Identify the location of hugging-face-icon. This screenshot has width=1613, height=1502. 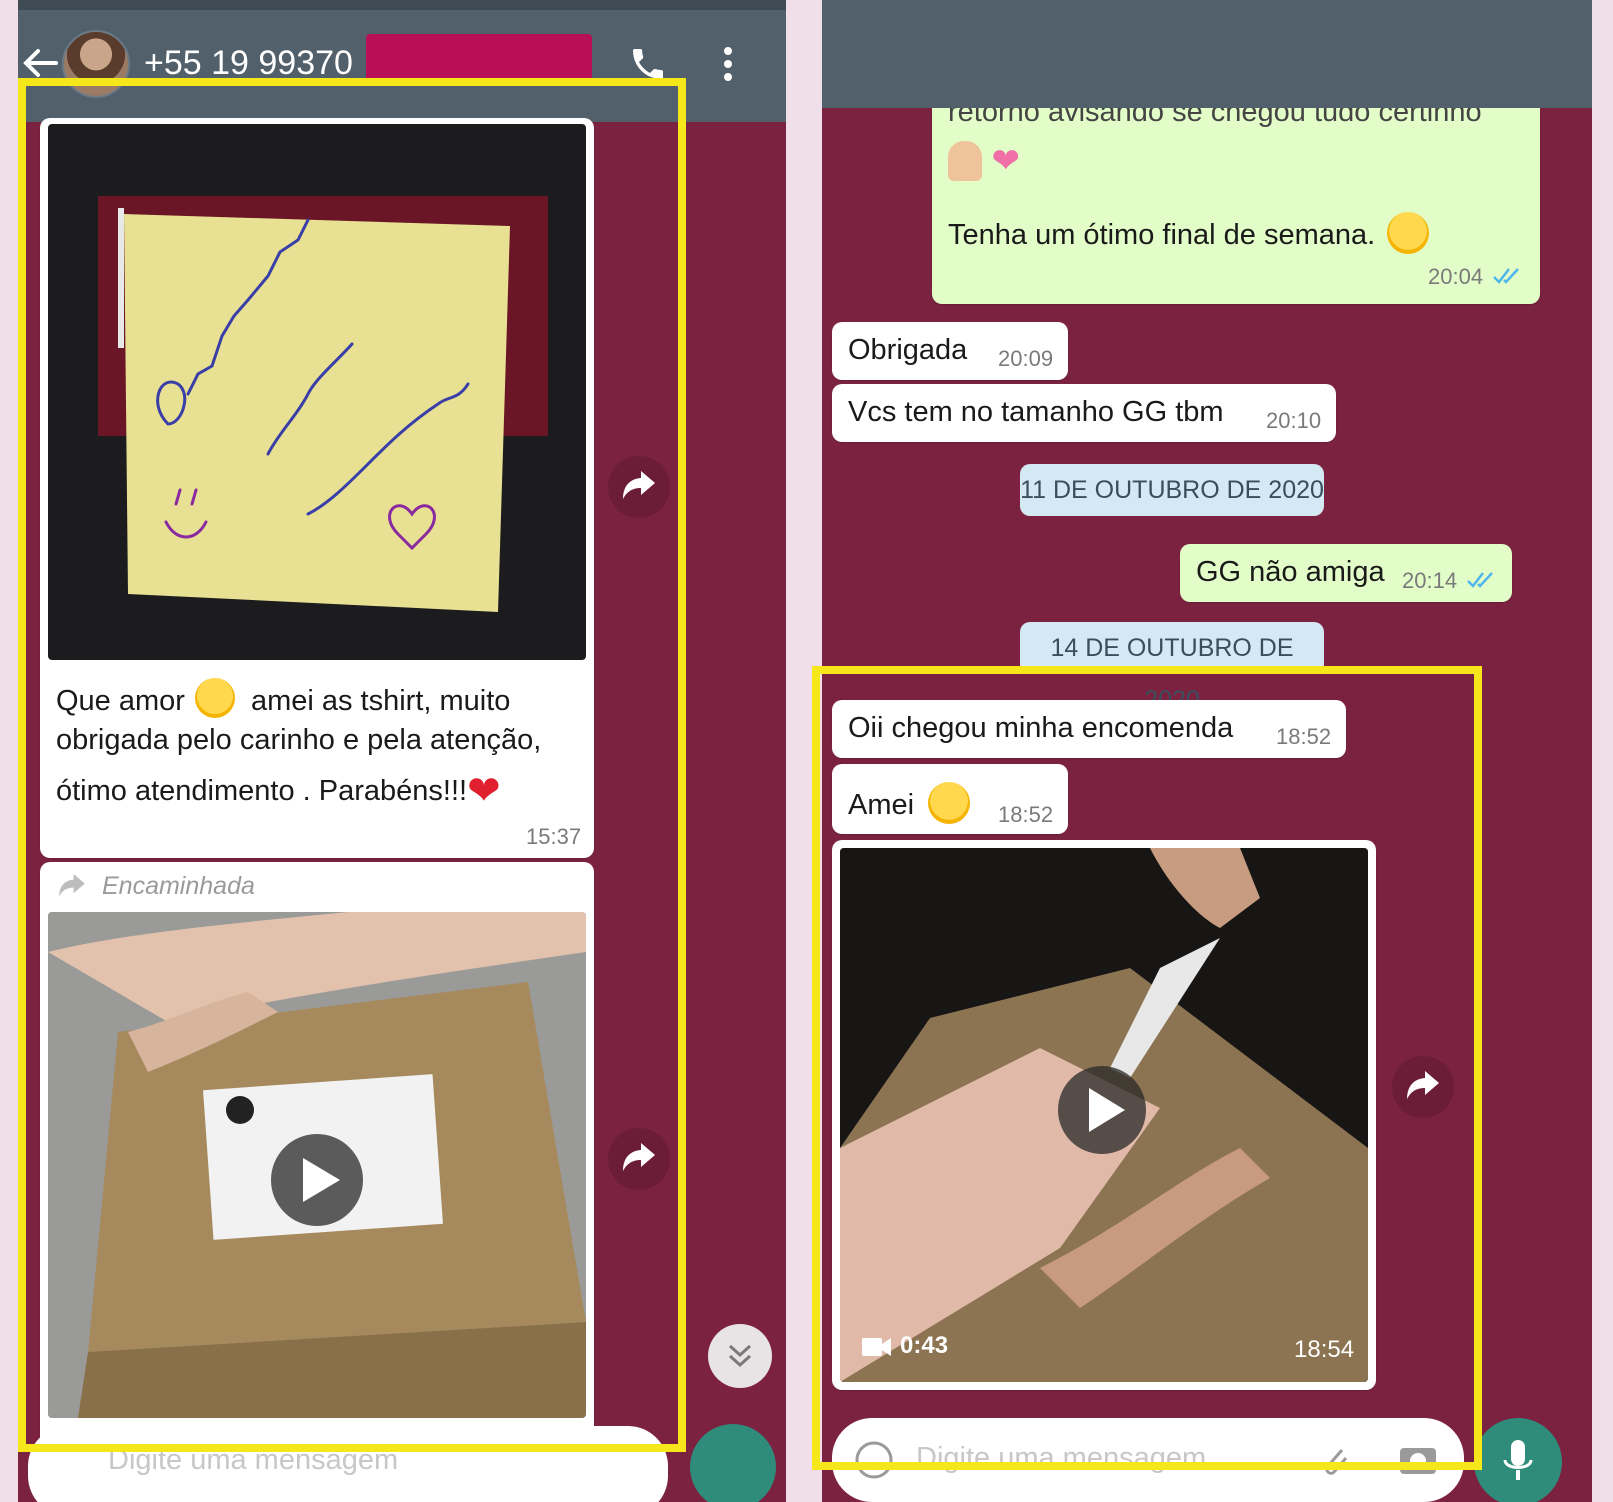
(1408, 233).